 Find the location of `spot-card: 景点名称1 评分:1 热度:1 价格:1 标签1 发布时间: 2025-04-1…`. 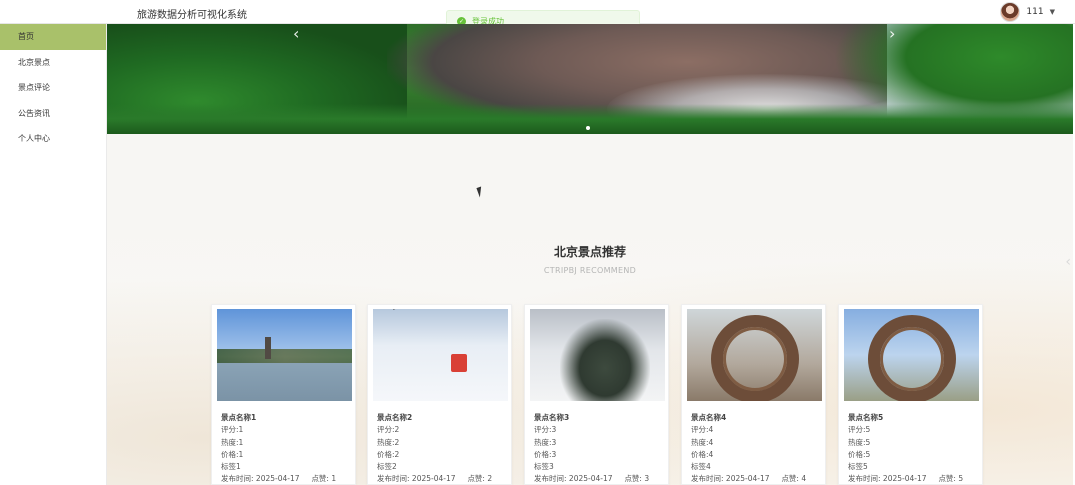

spot-card: 景点名称1 评分:1 热度:1 价格:1 标签1 发布时间: 2025-04-1… is located at coordinates (283, 394).